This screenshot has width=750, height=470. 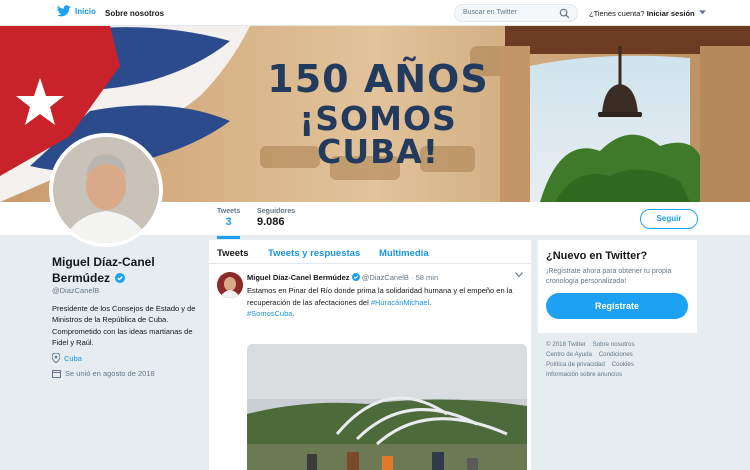 I want to click on tweet-author-avatar, so click(x=230, y=285).